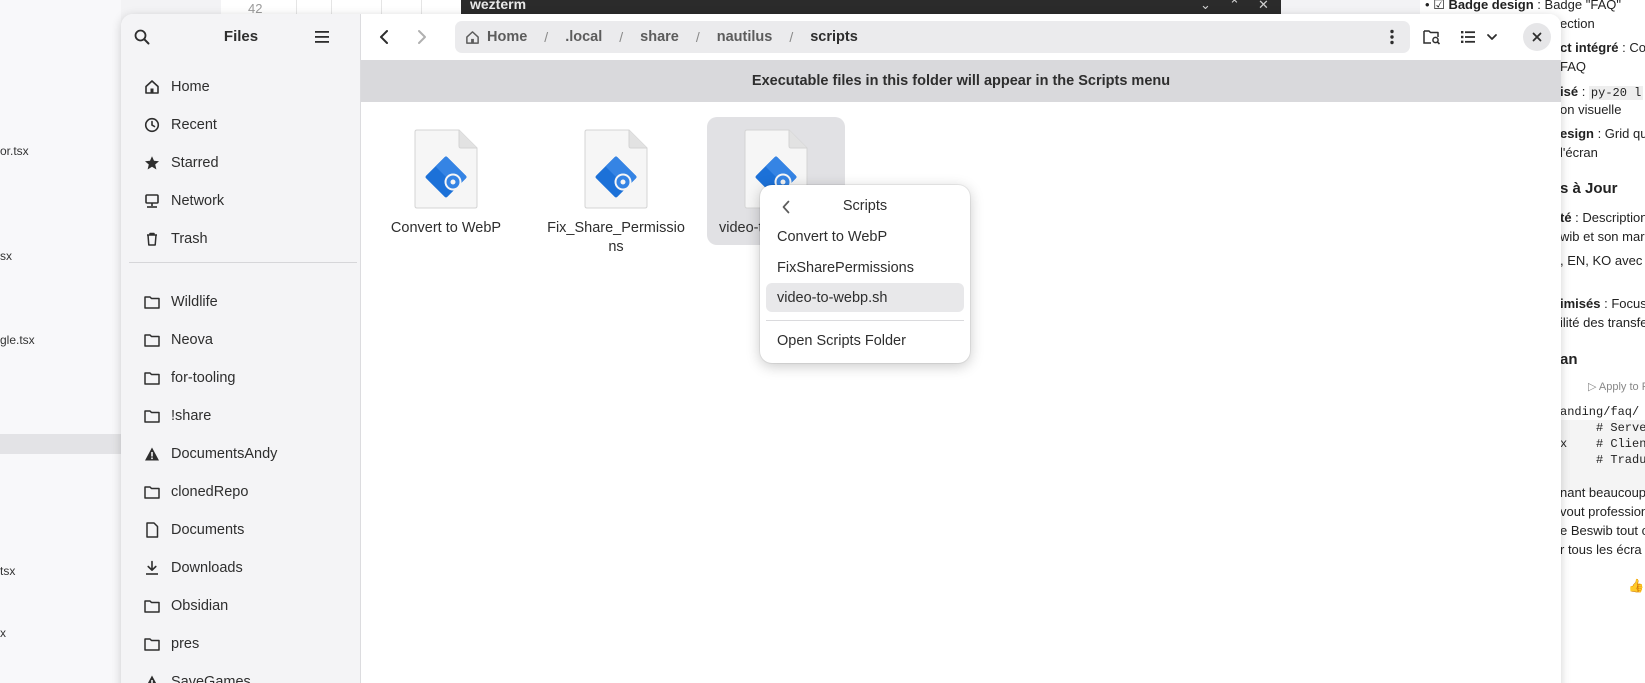 Image resolution: width=1645 pixels, height=683 pixels. What do you see at coordinates (1602, 444) in the screenshot?
I see `bg-code-line: x # Clien` at bounding box center [1602, 444].